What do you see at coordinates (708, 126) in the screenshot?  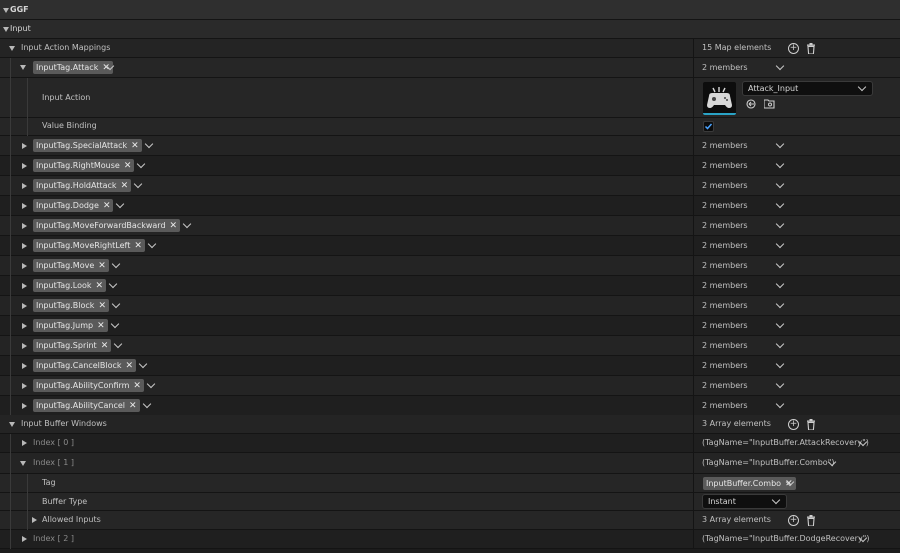 I see `value-binding-checkbox` at bounding box center [708, 126].